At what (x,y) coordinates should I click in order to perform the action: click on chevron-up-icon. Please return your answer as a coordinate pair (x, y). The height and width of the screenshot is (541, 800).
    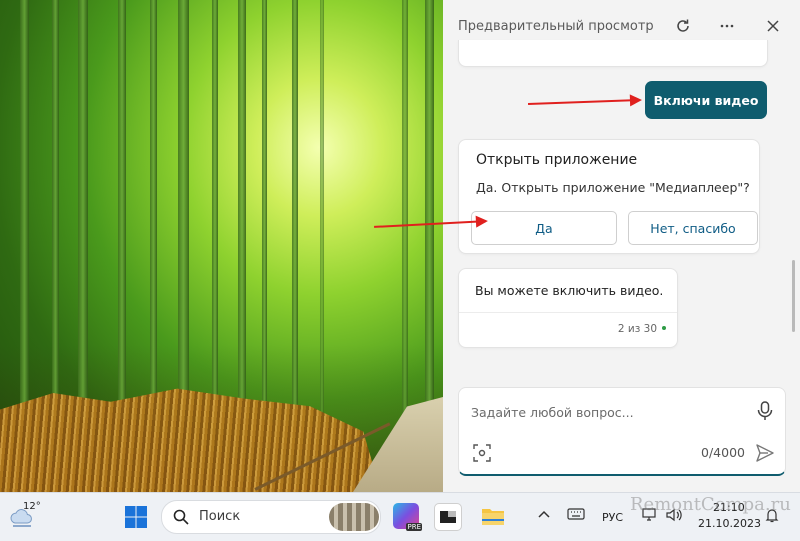
    Looking at the image, I should click on (544, 515).